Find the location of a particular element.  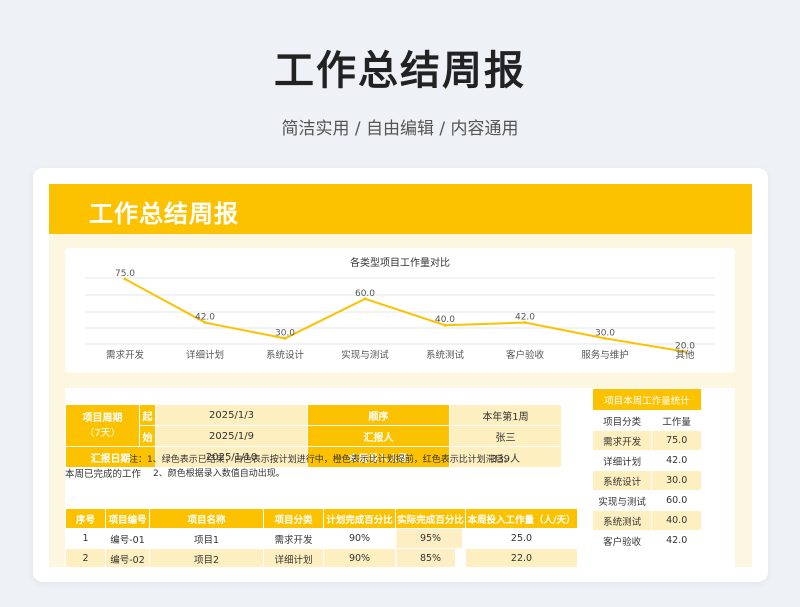

stats-category: 客户验收 is located at coordinates (622, 540).